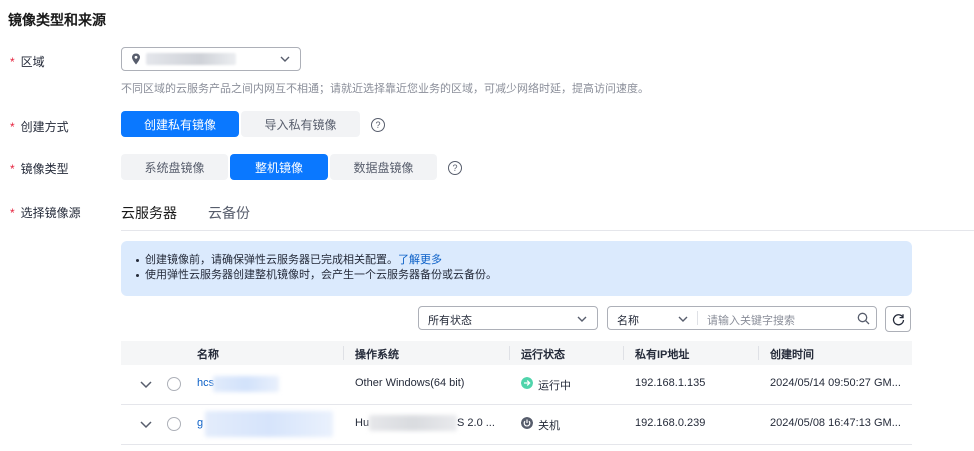 This screenshot has width=974, height=451. Describe the element at coordinates (362, 423) in the screenshot. I see `os-cell-prefix: Hu` at that location.